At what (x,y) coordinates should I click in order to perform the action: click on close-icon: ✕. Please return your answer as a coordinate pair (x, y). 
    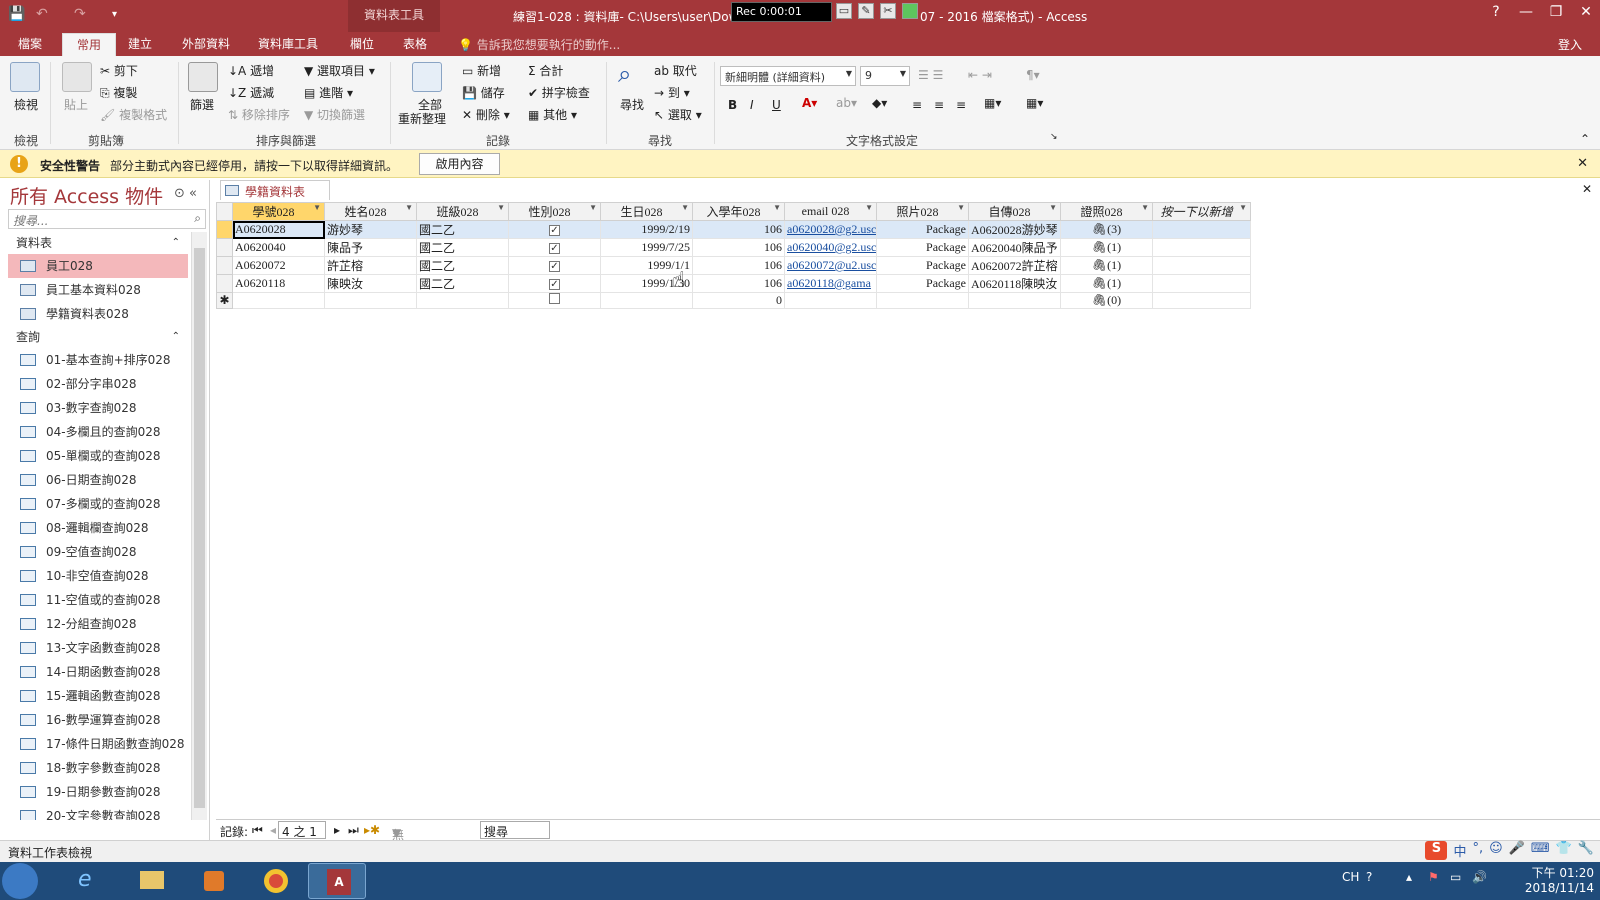
    Looking at the image, I should click on (1587, 189).